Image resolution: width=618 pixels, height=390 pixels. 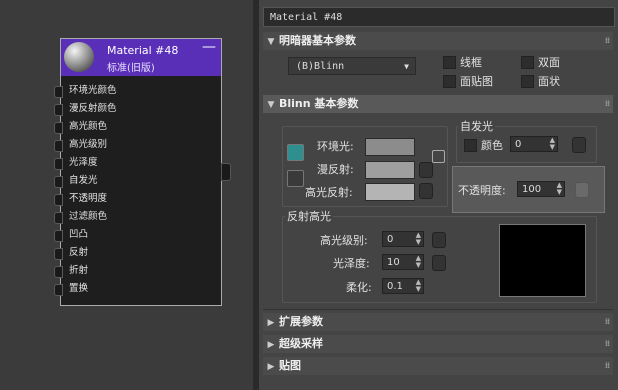 I want to click on node-title: Material #48, so click(x=143, y=50).